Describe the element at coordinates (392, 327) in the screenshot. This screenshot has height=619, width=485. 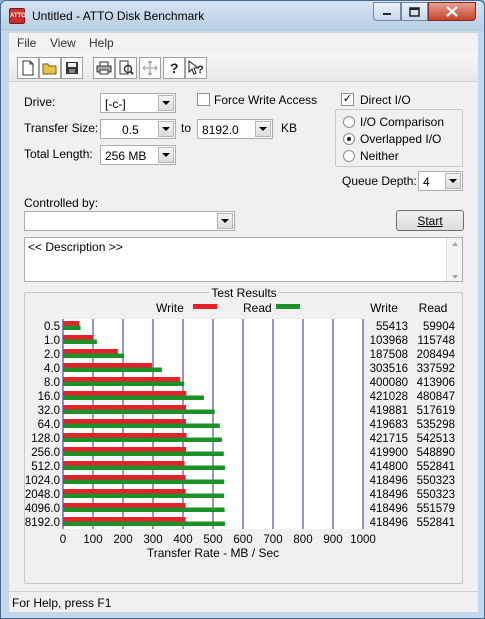
I see `write-value: 55413` at that location.